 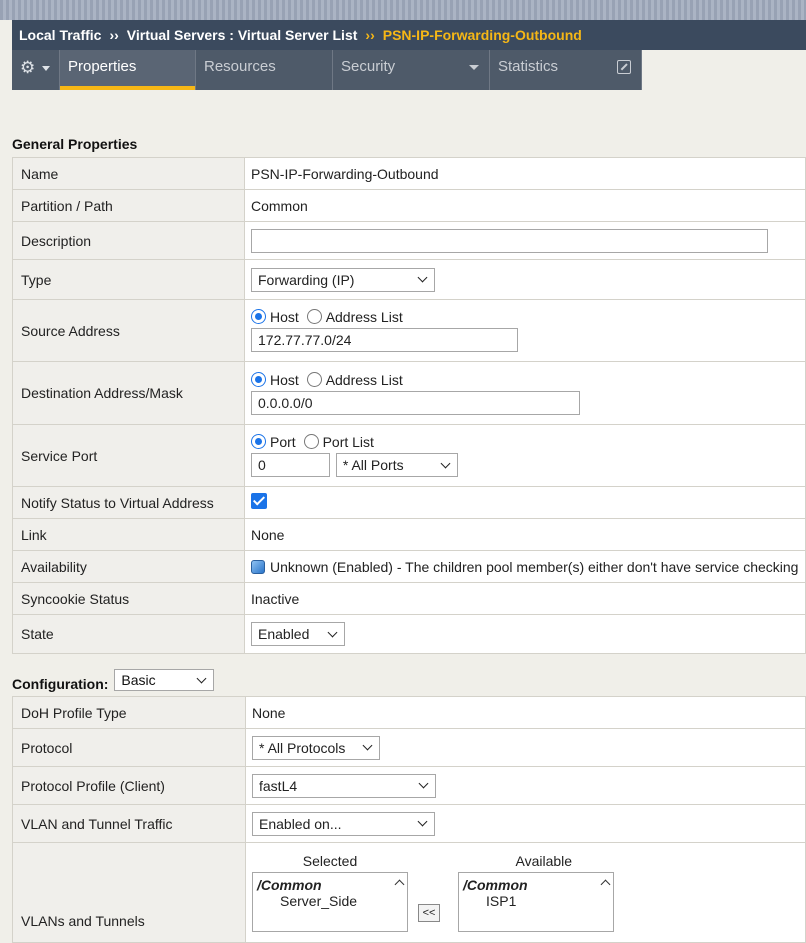 What do you see at coordinates (525, 173) in the screenshot?
I see `name-value: PSN-IP-Forwarding-Outbound` at bounding box center [525, 173].